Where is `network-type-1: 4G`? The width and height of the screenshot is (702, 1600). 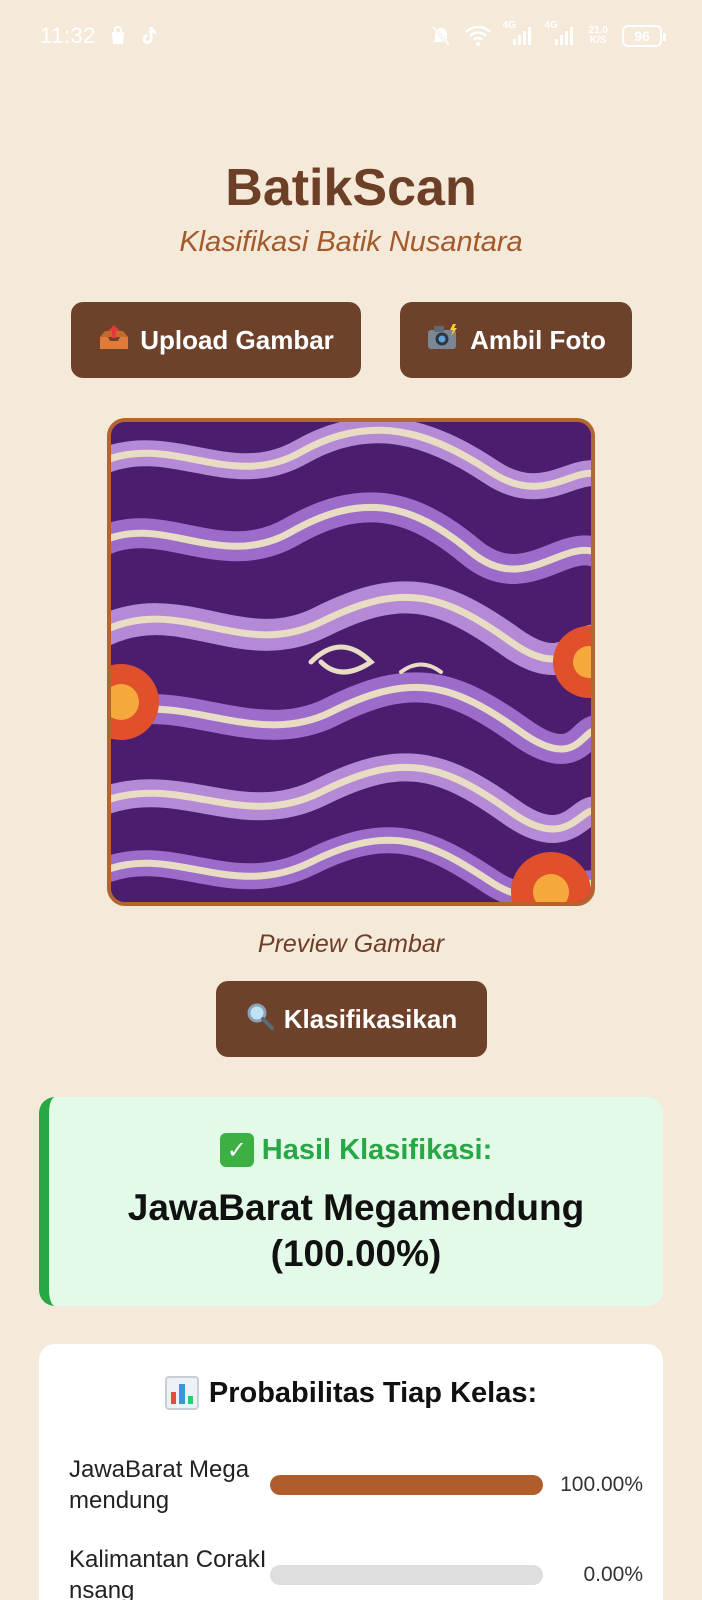 network-type-1: 4G is located at coordinates (509, 25).